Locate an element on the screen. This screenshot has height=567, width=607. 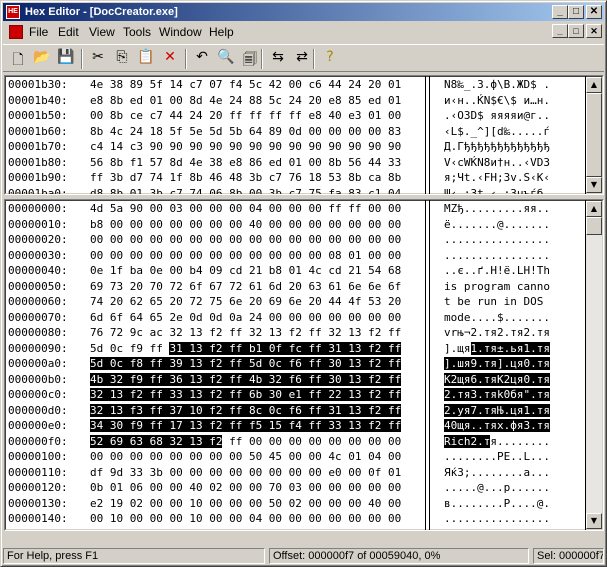
row-ascii: MZђ.........яя.. is located at coordinates (497, 209).